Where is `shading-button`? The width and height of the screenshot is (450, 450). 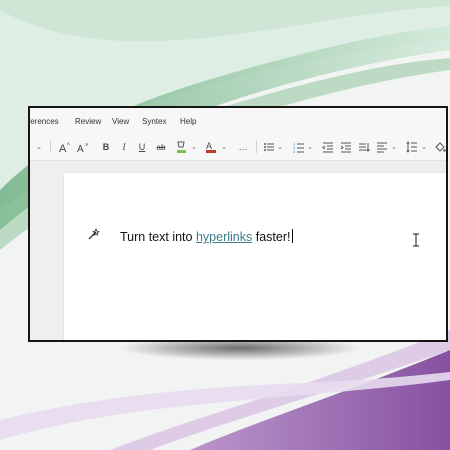
shading-button is located at coordinates (440, 147).